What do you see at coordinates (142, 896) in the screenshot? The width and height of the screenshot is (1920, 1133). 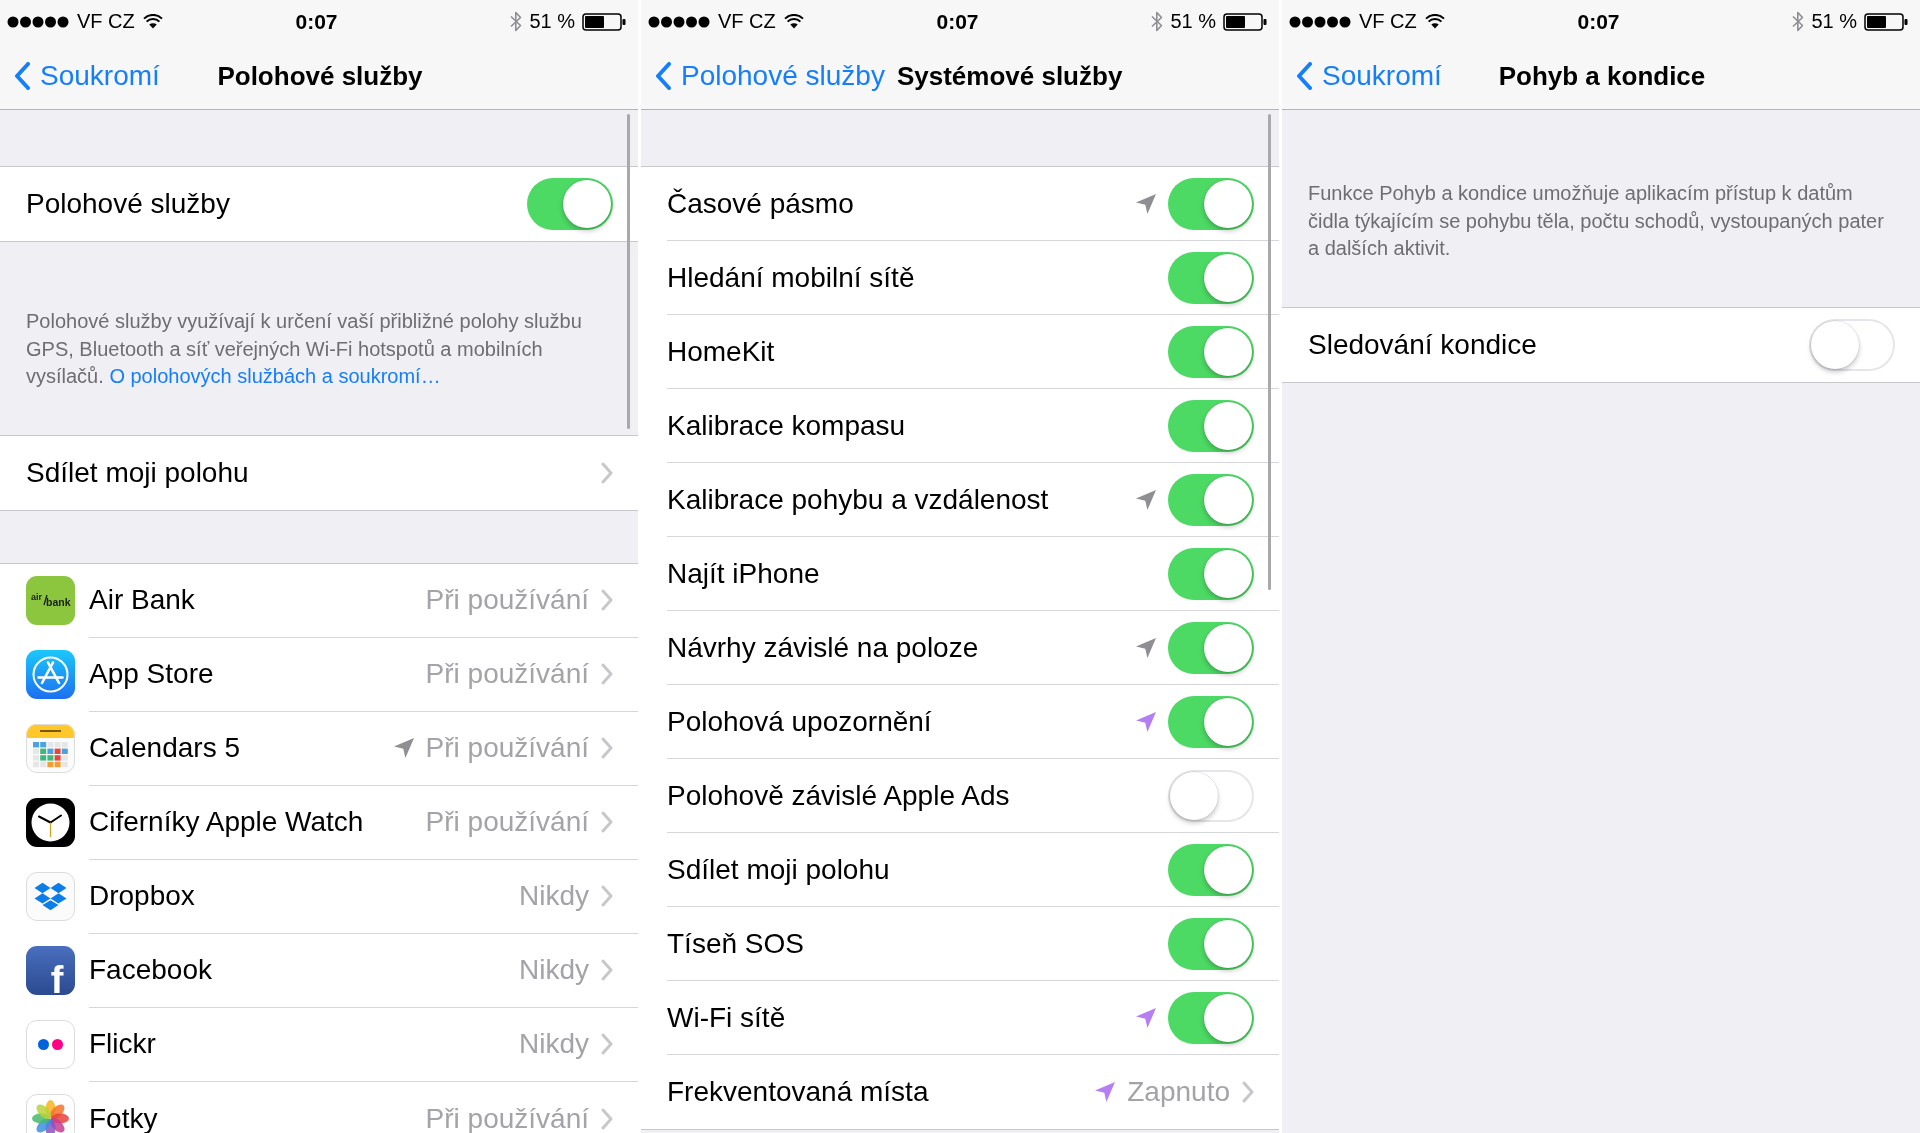 I see `app-name: Dropbox` at bounding box center [142, 896].